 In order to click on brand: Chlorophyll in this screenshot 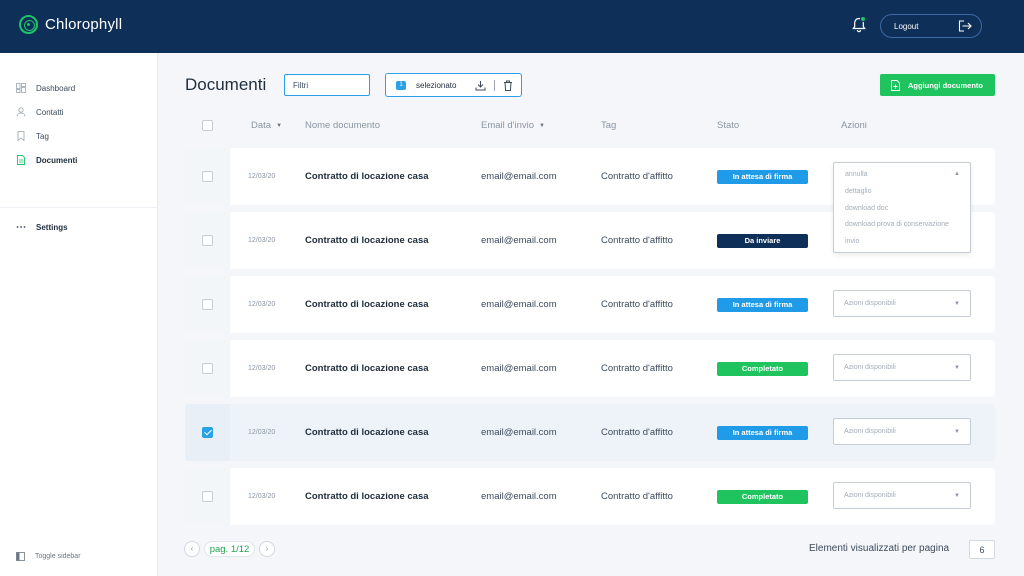, I will do `click(70, 24)`.